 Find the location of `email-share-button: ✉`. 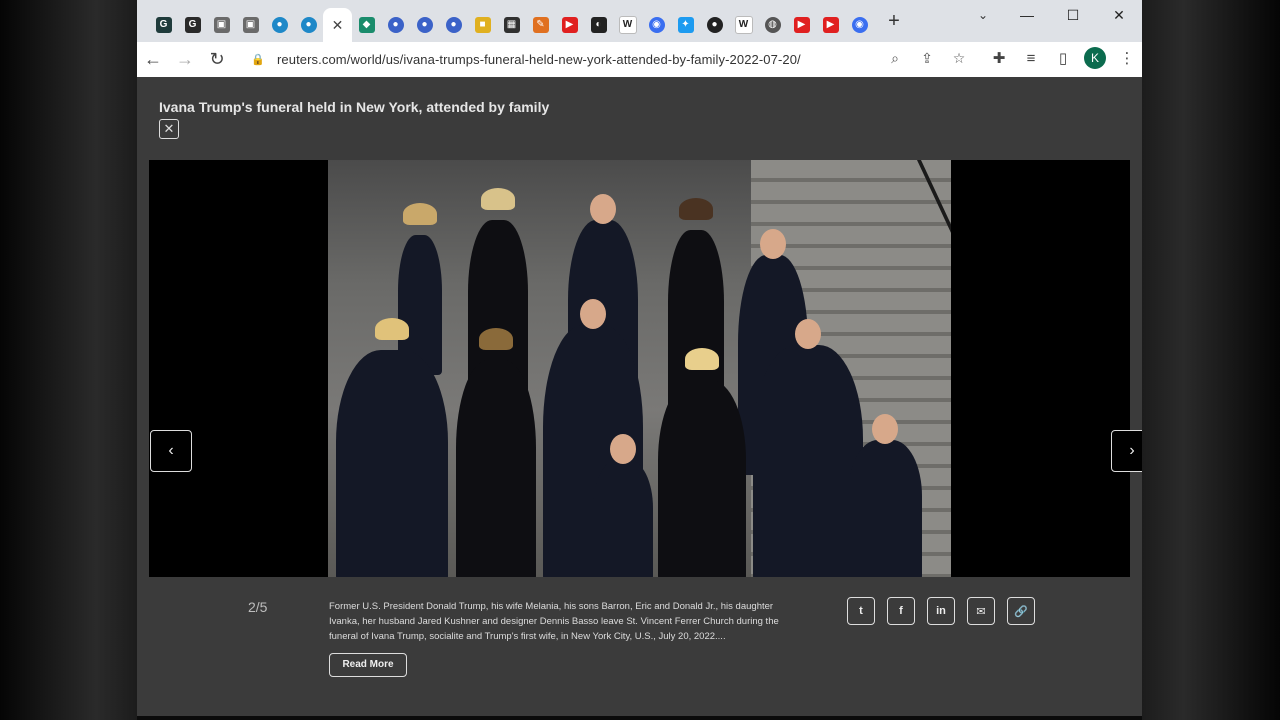

email-share-button: ✉ is located at coordinates (981, 611).